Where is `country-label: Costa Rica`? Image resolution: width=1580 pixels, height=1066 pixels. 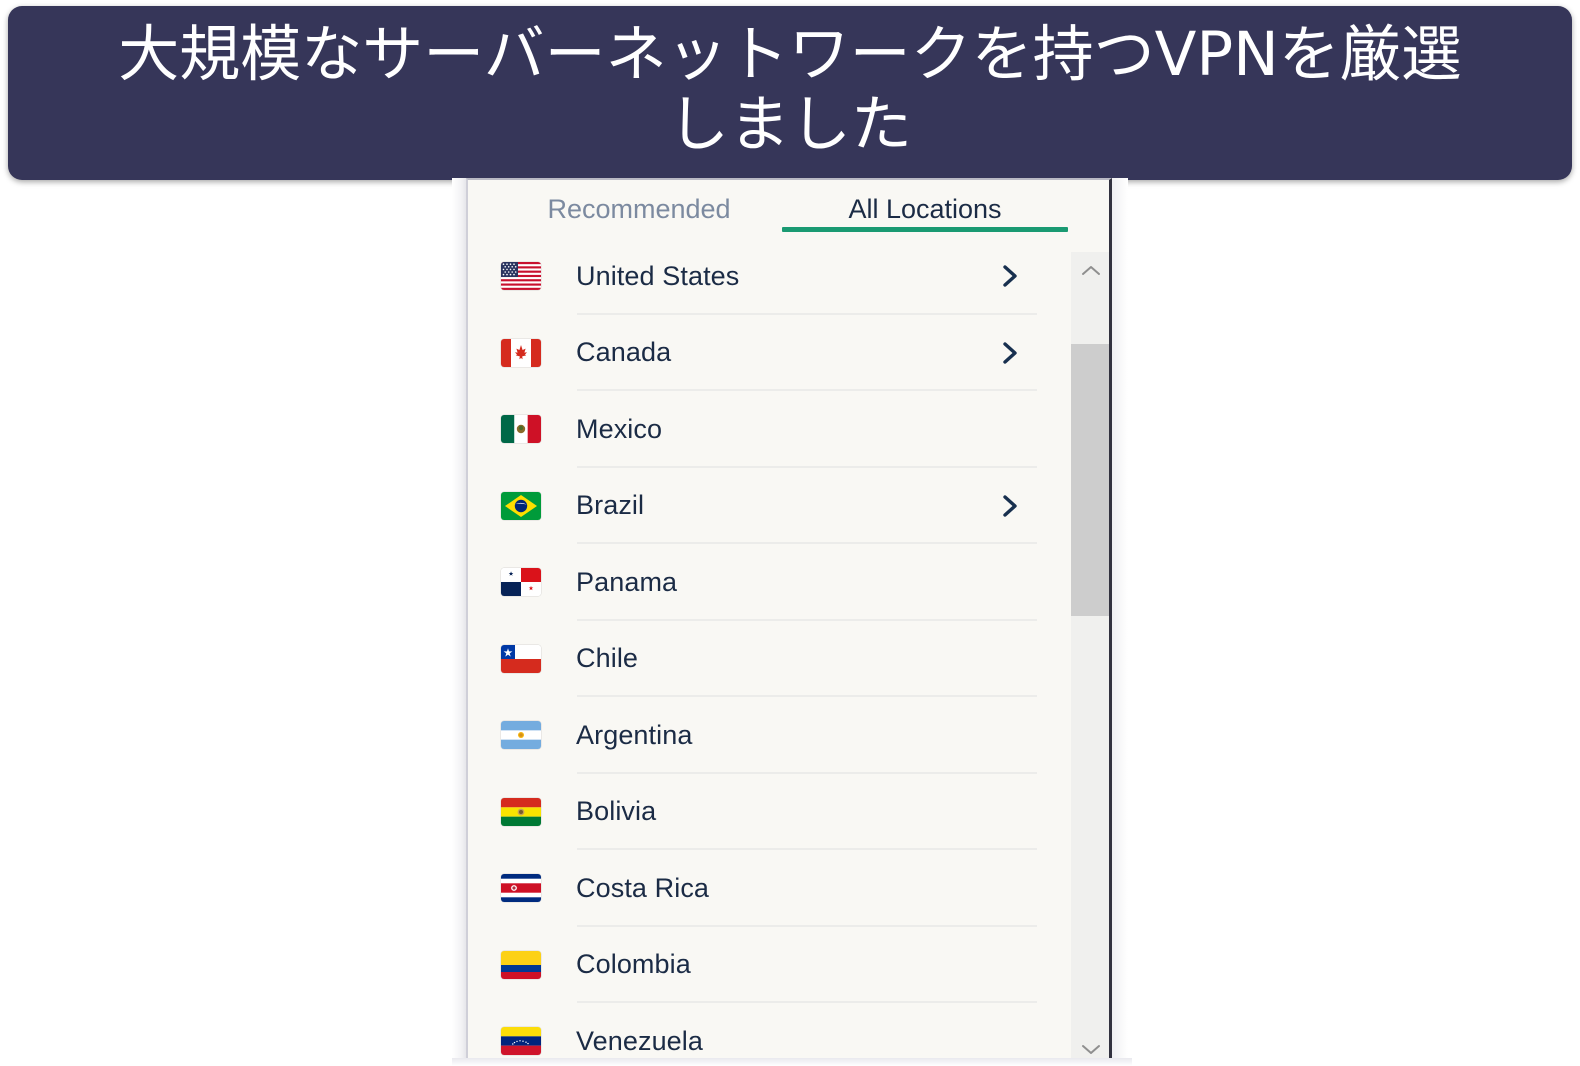 country-label: Costa Rica is located at coordinates (643, 887).